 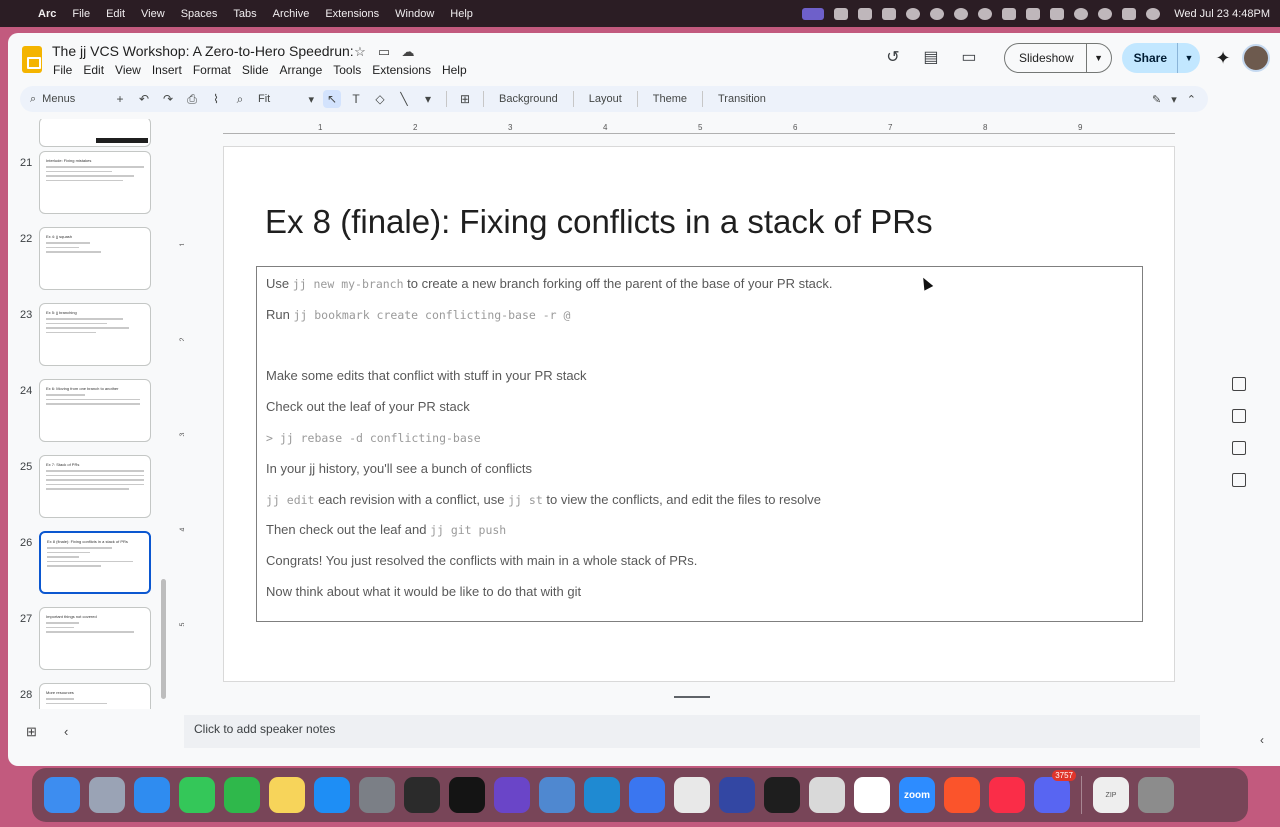 I want to click on slideshow-dropdown-icon: ▼, so click(x=1099, y=58).